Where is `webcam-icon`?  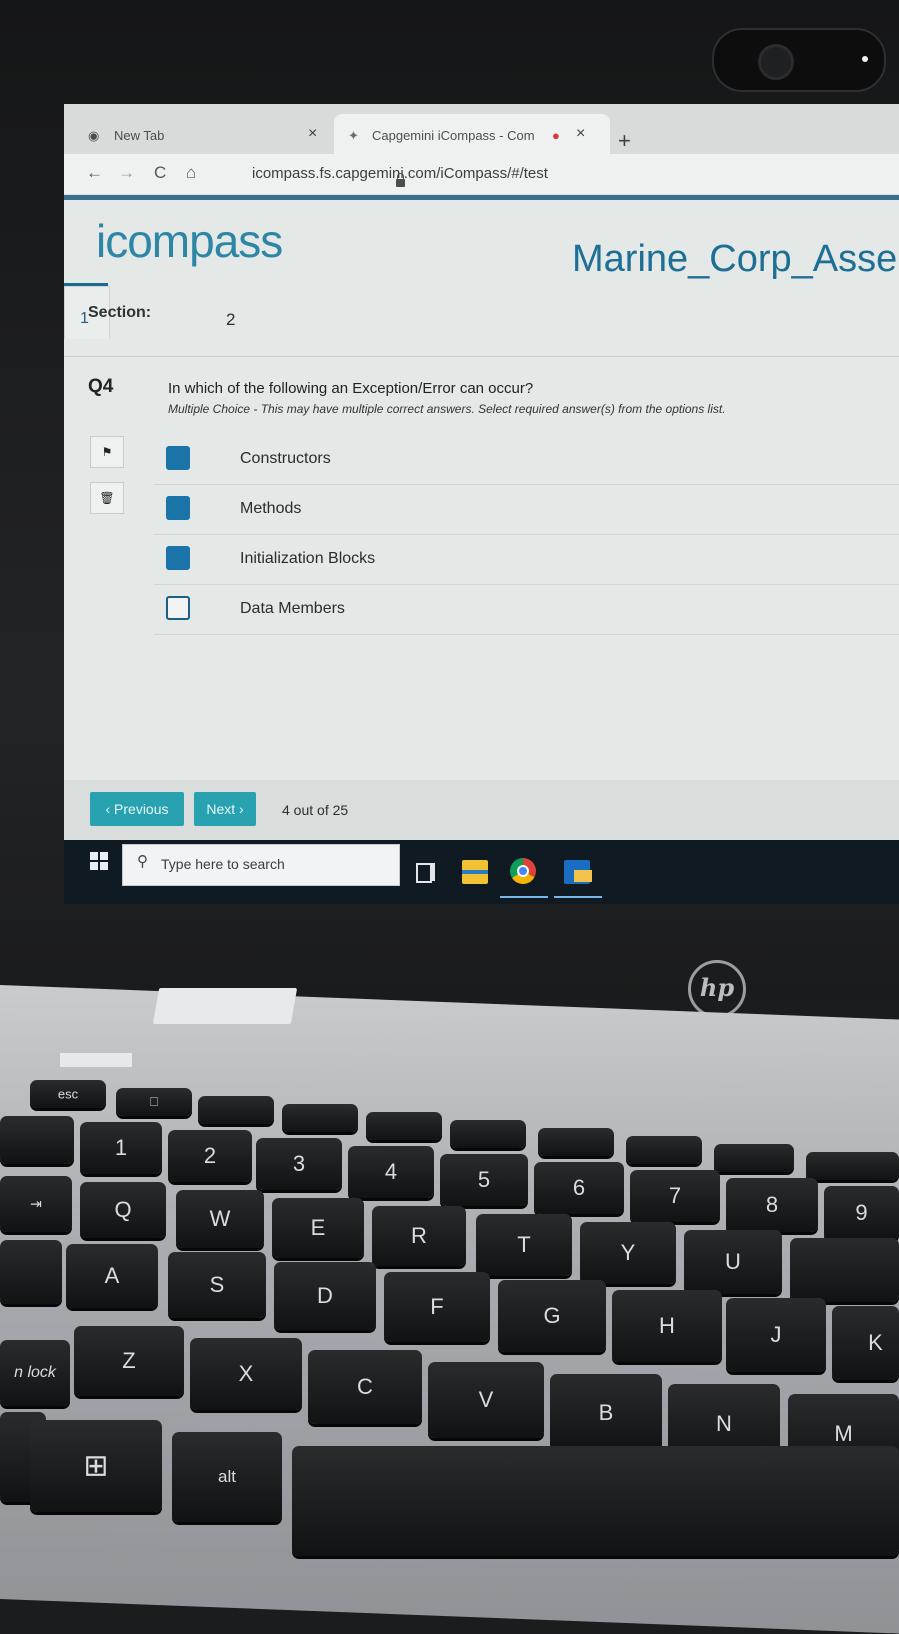 webcam-icon is located at coordinates (799, 60).